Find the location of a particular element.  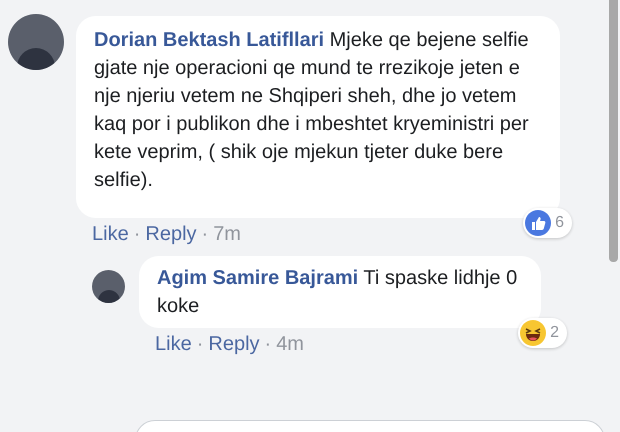

reaction-badge: 6 is located at coordinates (547, 223).